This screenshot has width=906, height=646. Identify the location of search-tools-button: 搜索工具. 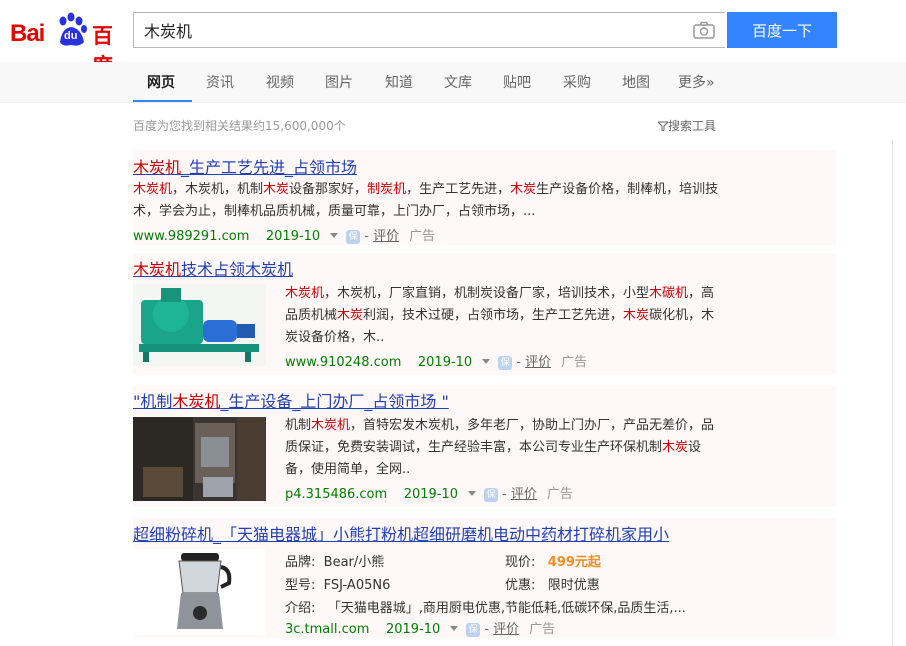
(686, 125).